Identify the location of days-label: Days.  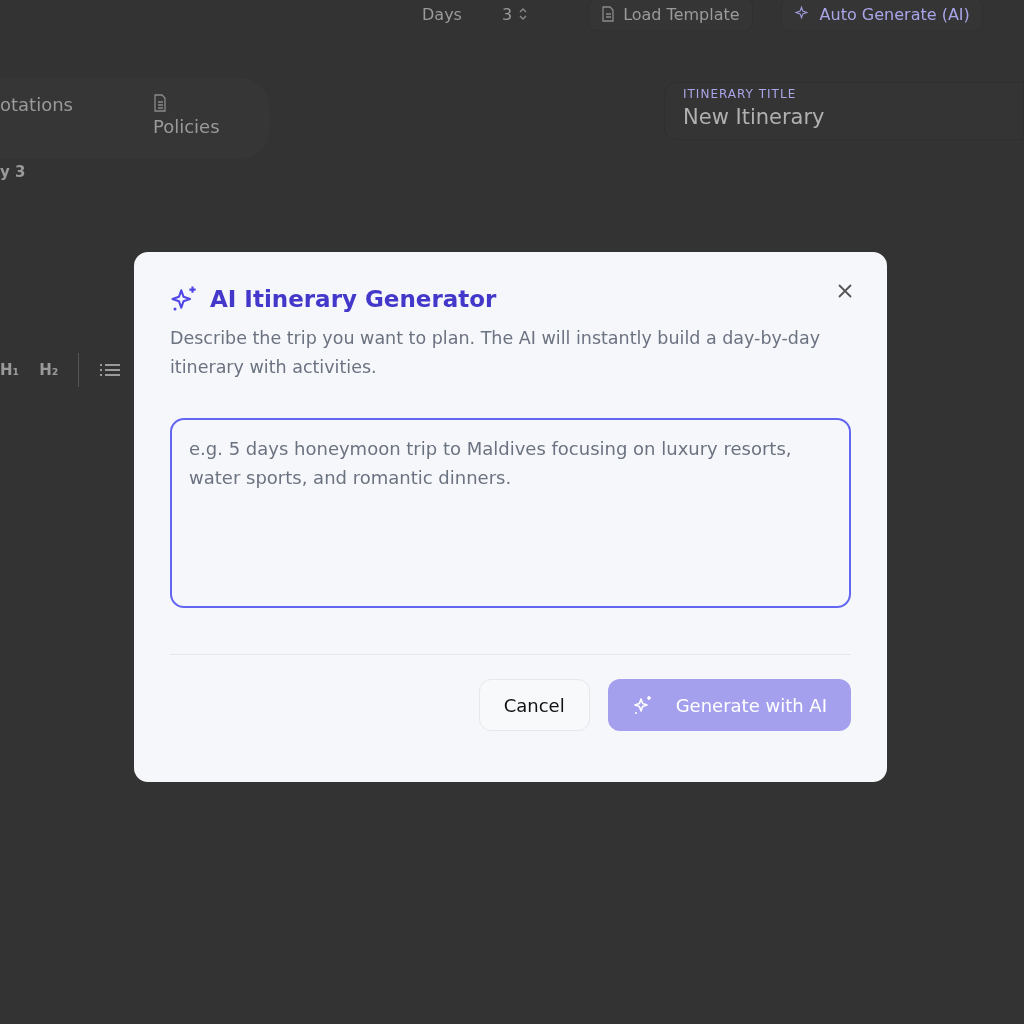
(442, 14).